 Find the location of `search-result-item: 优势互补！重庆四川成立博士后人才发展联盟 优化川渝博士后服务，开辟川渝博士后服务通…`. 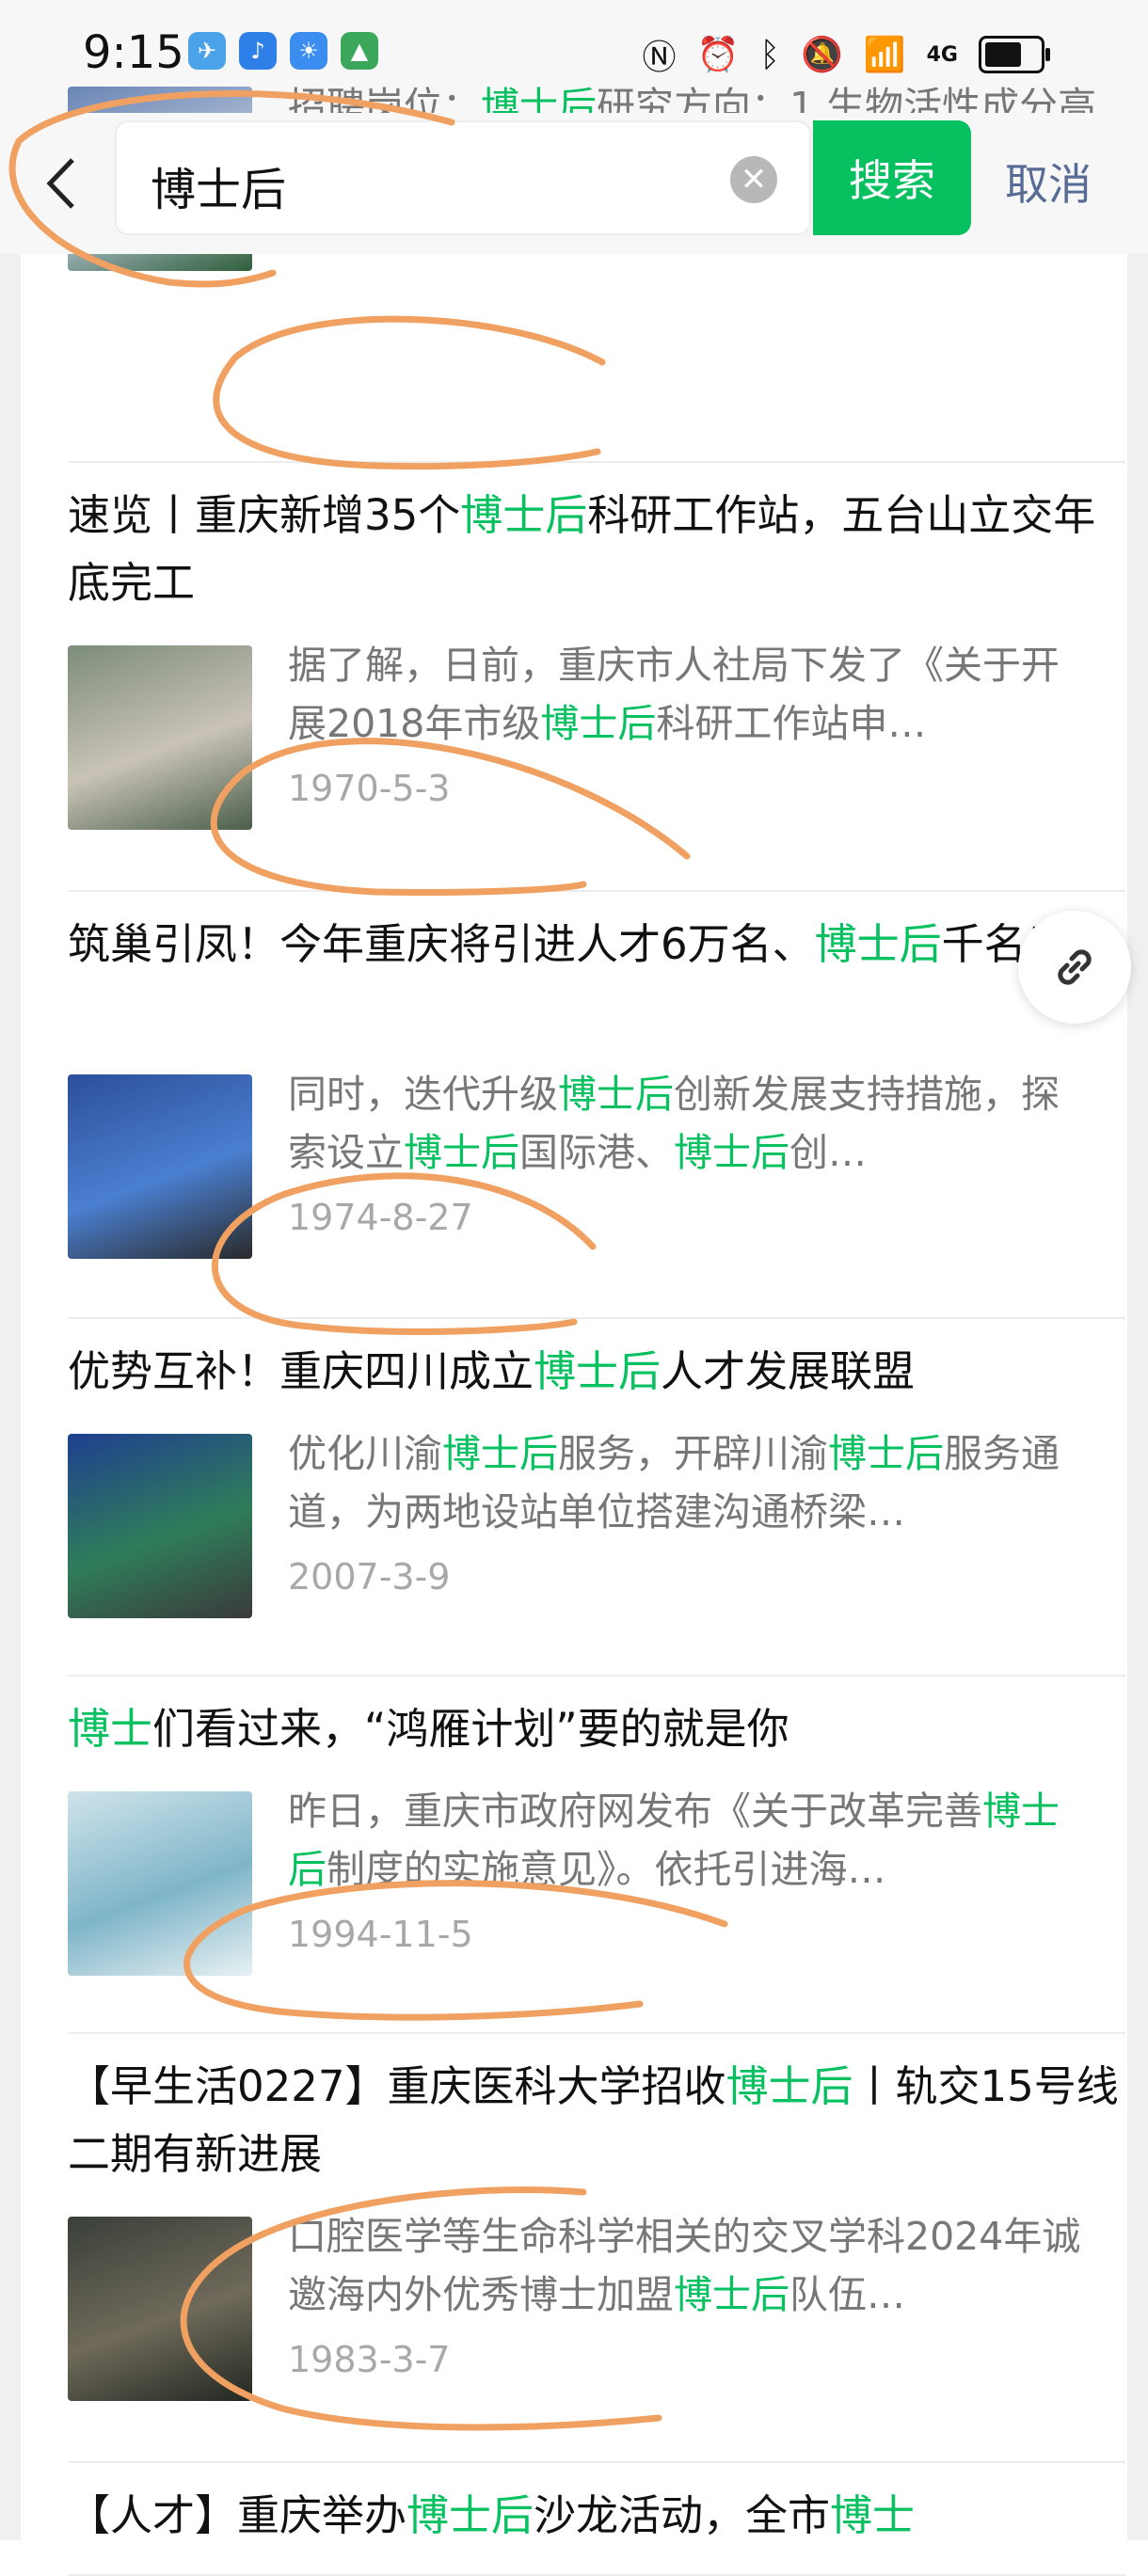

search-result-item: 优势互补！重庆四川成立博士后人才发展联盟 优化川渝博士后服务，开辟川渝博士后服务通… is located at coordinates (596, 1497).